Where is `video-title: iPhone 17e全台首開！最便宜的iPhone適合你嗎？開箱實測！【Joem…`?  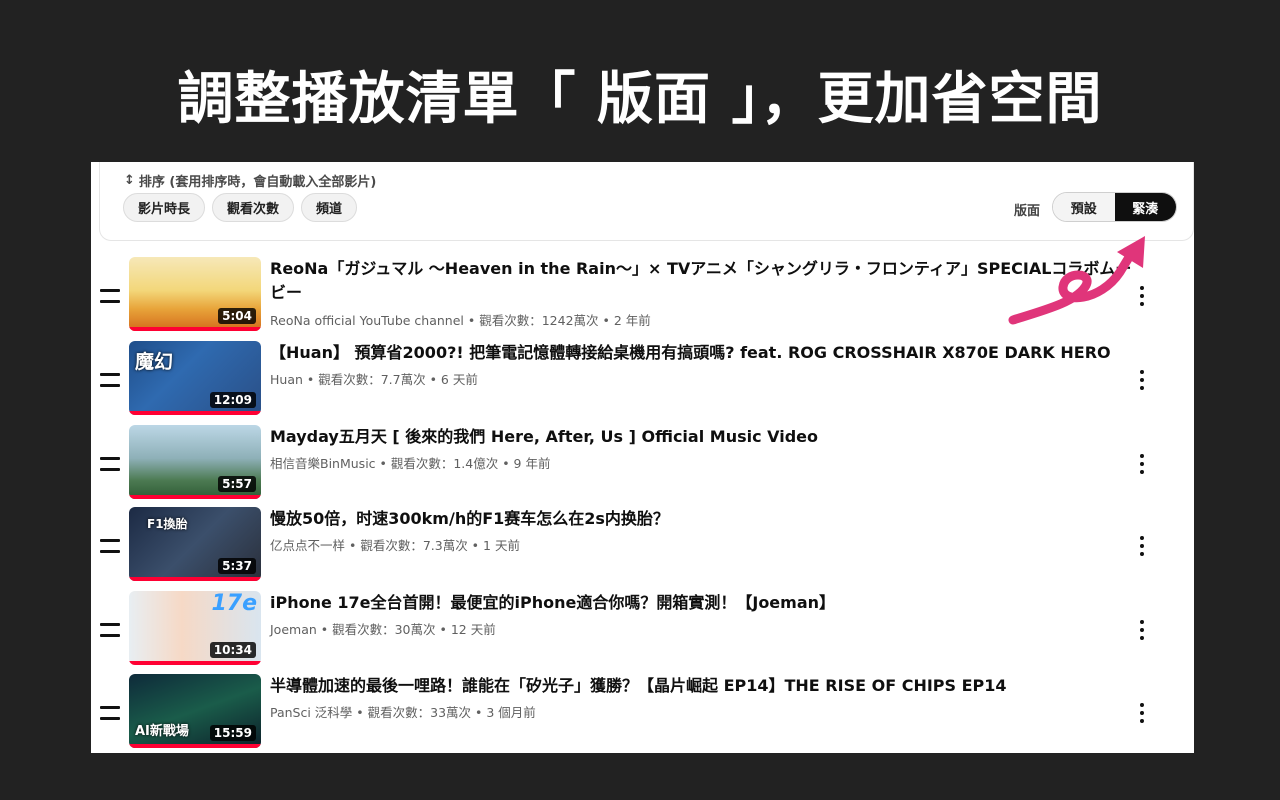 video-title: iPhone 17e全台首開！最便宜的iPhone適合你嗎？開箱實測！【Joem… is located at coordinates (705, 603).